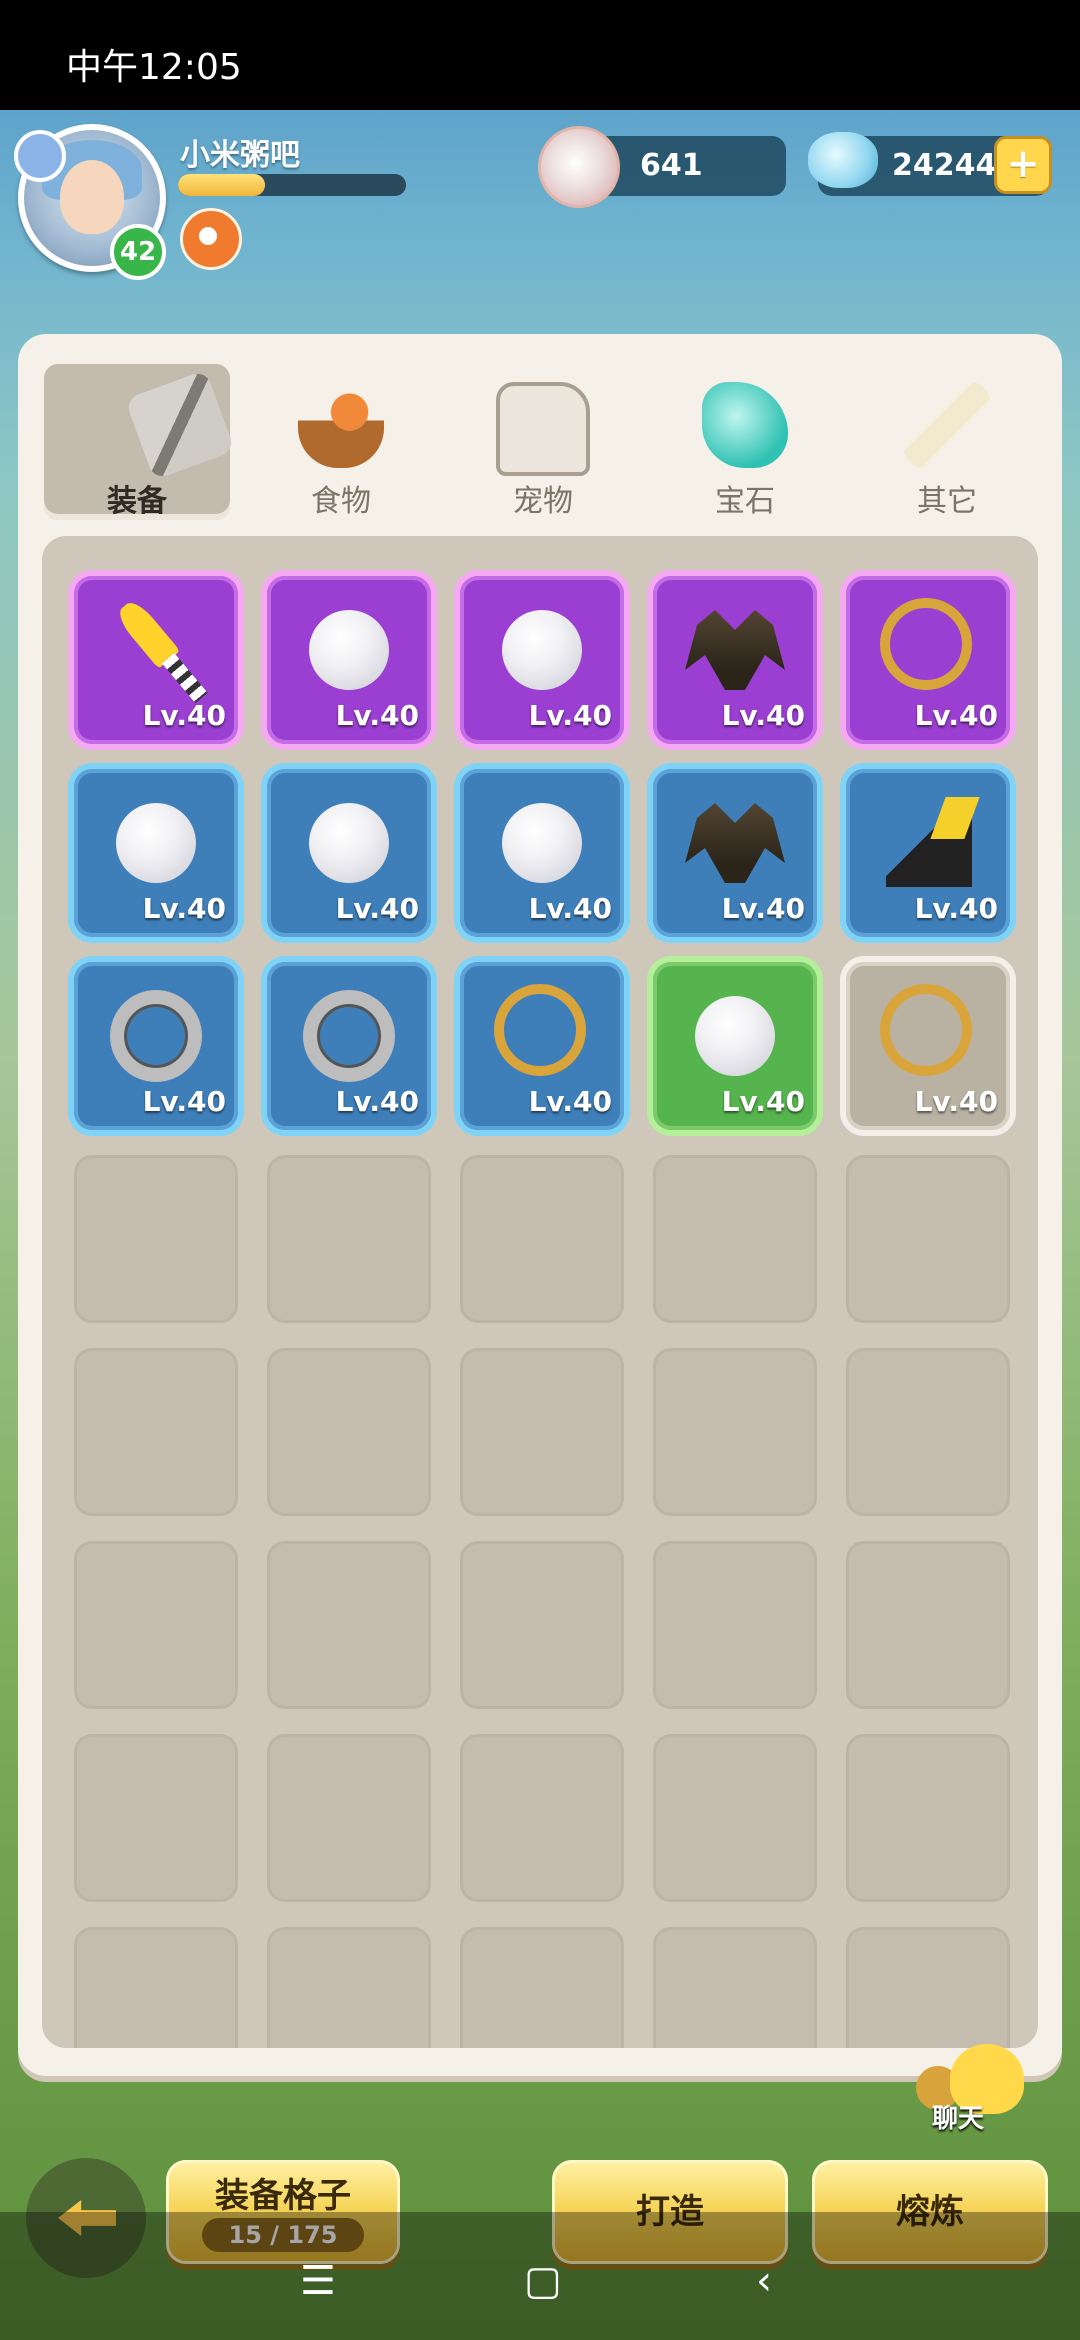 The image size is (1080, 2340). Describe the element at coordinates (318, 2281) in the screenshot. I see `menu-icon: ☰` at that location.